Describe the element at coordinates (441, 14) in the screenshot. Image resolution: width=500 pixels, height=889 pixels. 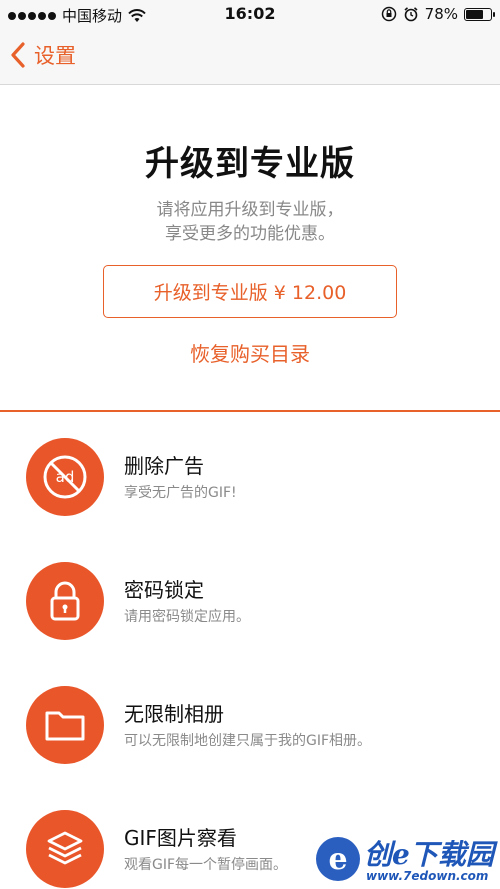
I see `battery-percent: 78%` at that location.